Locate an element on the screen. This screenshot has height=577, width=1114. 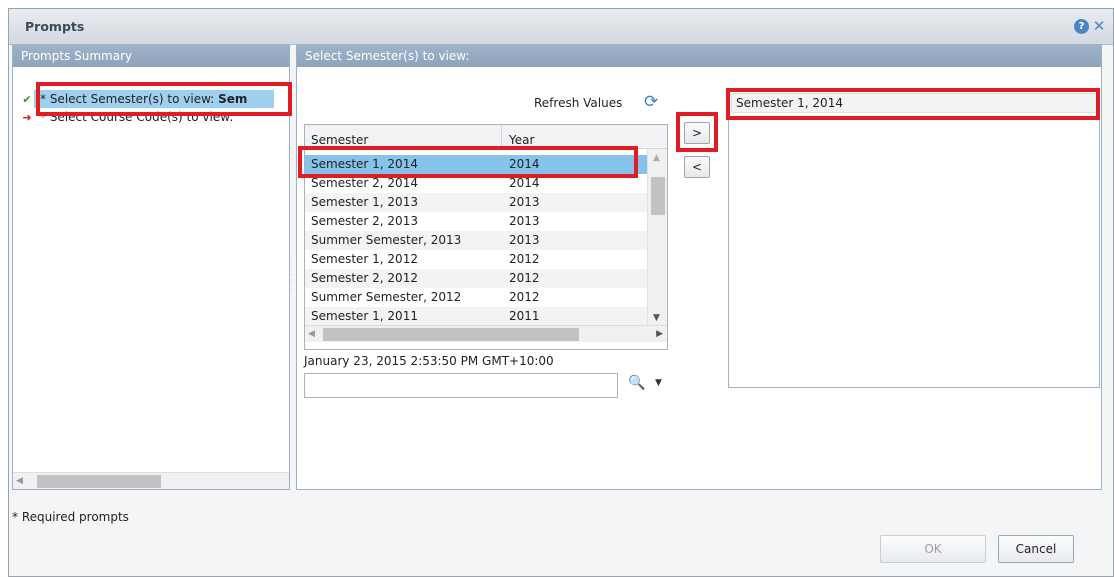
table-row: Semester 2, 2013 2013 is located at coordinates (476, 221).